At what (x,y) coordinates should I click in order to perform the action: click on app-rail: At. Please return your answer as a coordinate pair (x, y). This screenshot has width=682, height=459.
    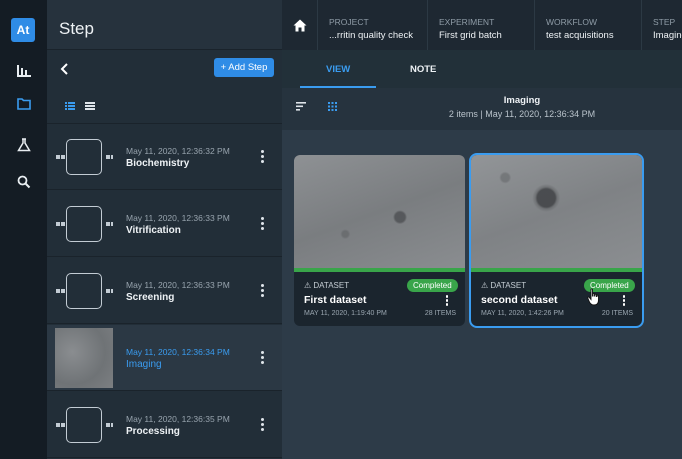
    Looking at the image, I should click on (23, 229).